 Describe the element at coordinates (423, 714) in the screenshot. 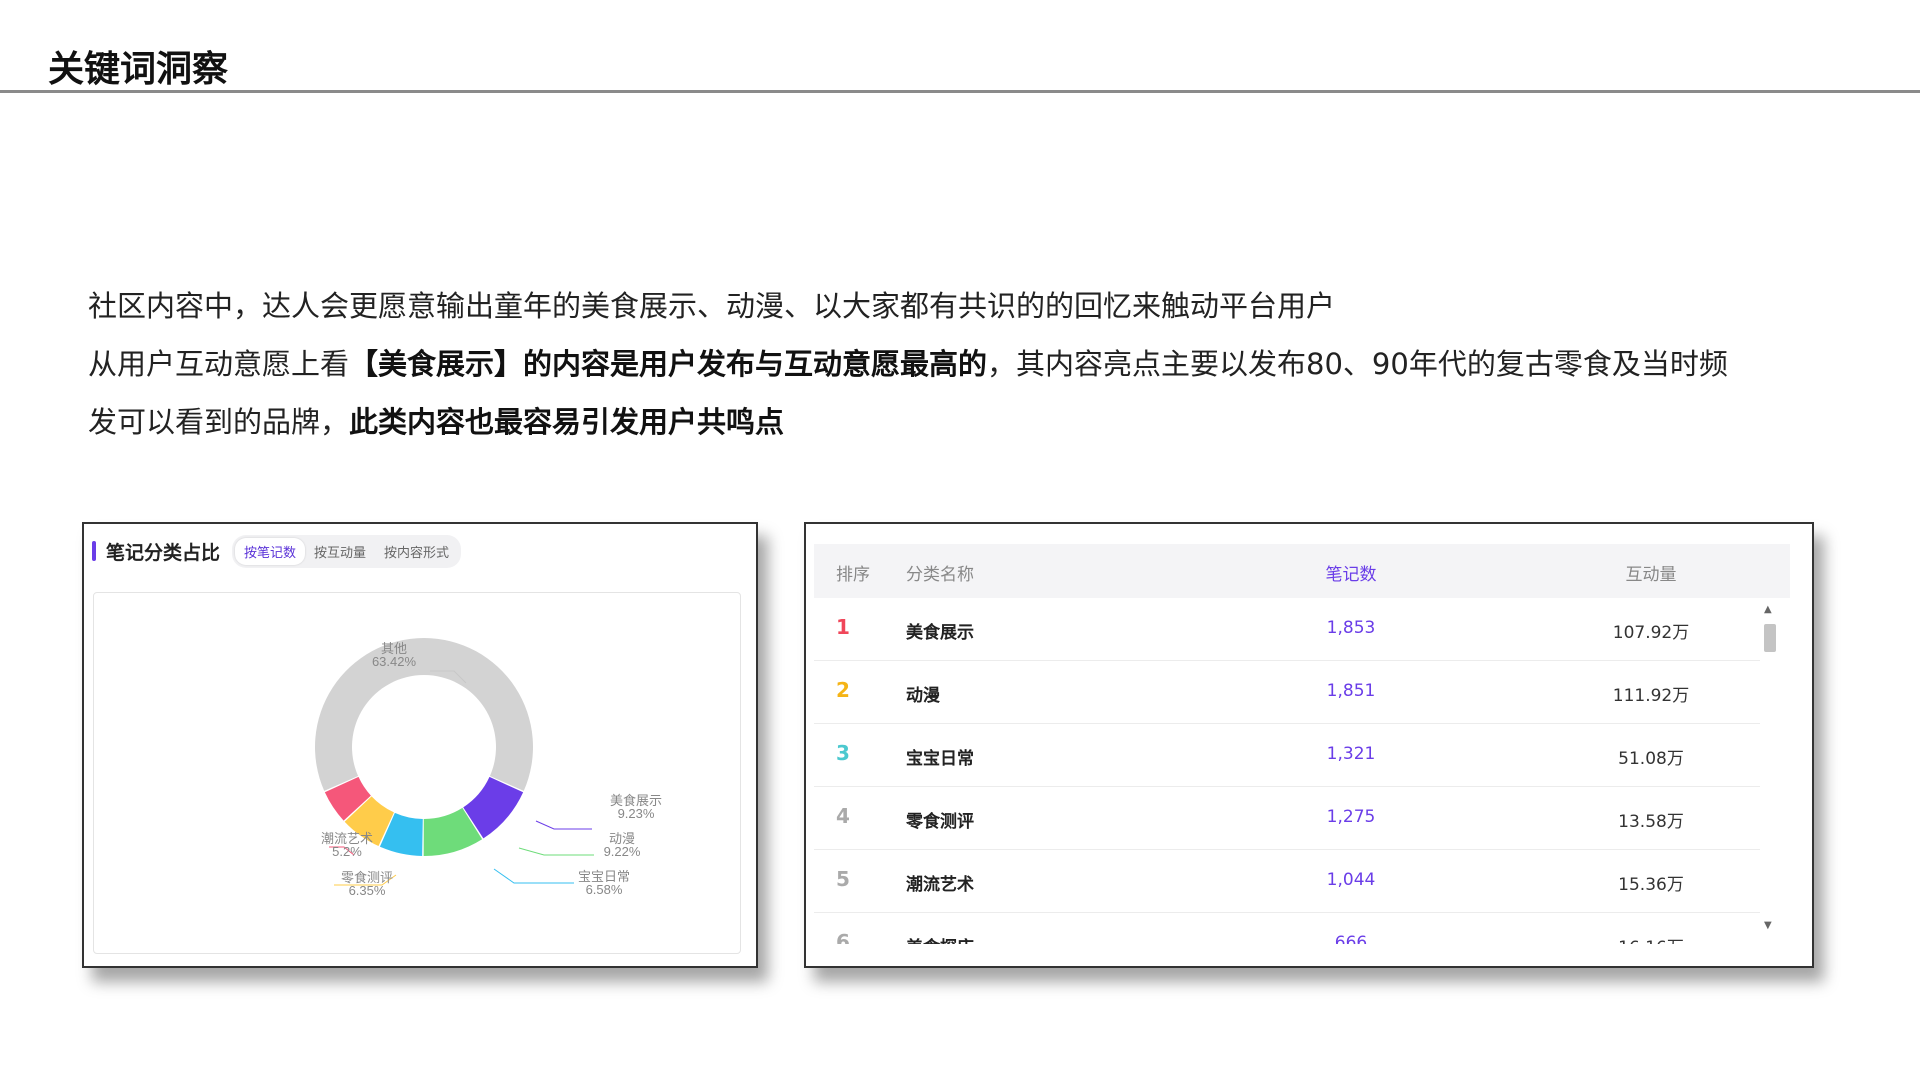

I see `donut-slice` at that location.